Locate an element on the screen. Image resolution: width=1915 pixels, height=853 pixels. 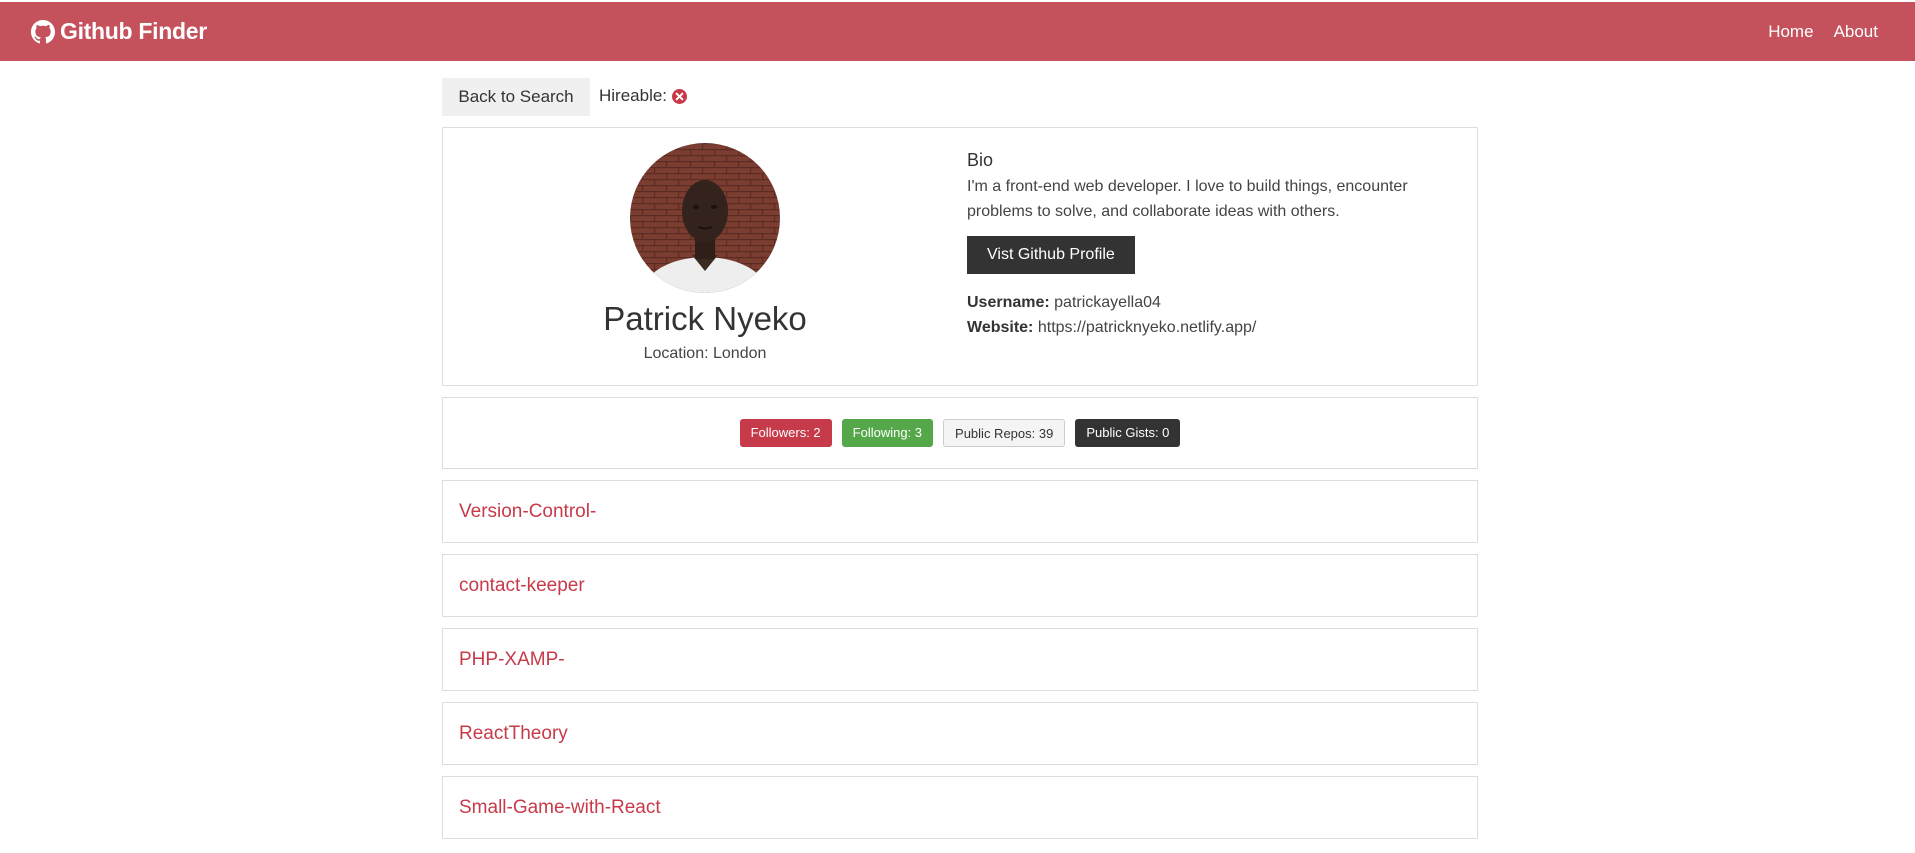
profile-summary: Patrick Nyeko Location: London is located at coordinates (705, 256).